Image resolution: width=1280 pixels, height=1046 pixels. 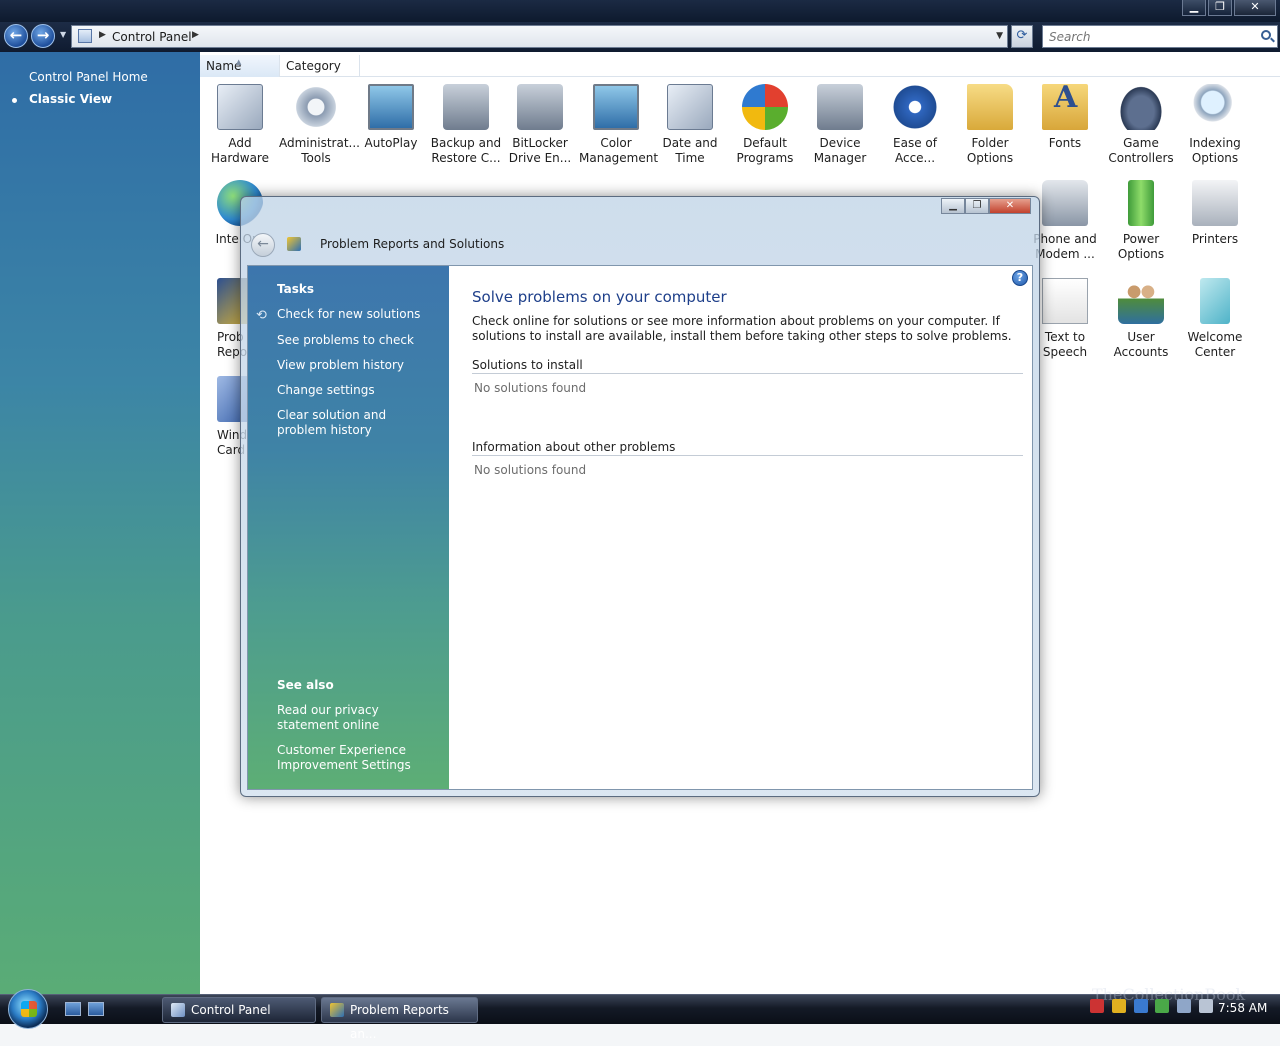 What do you see at coordinates (690, 150) in the screenshot?
I see `cp-item-label: Date and Time` at bounding box center [690, 150].